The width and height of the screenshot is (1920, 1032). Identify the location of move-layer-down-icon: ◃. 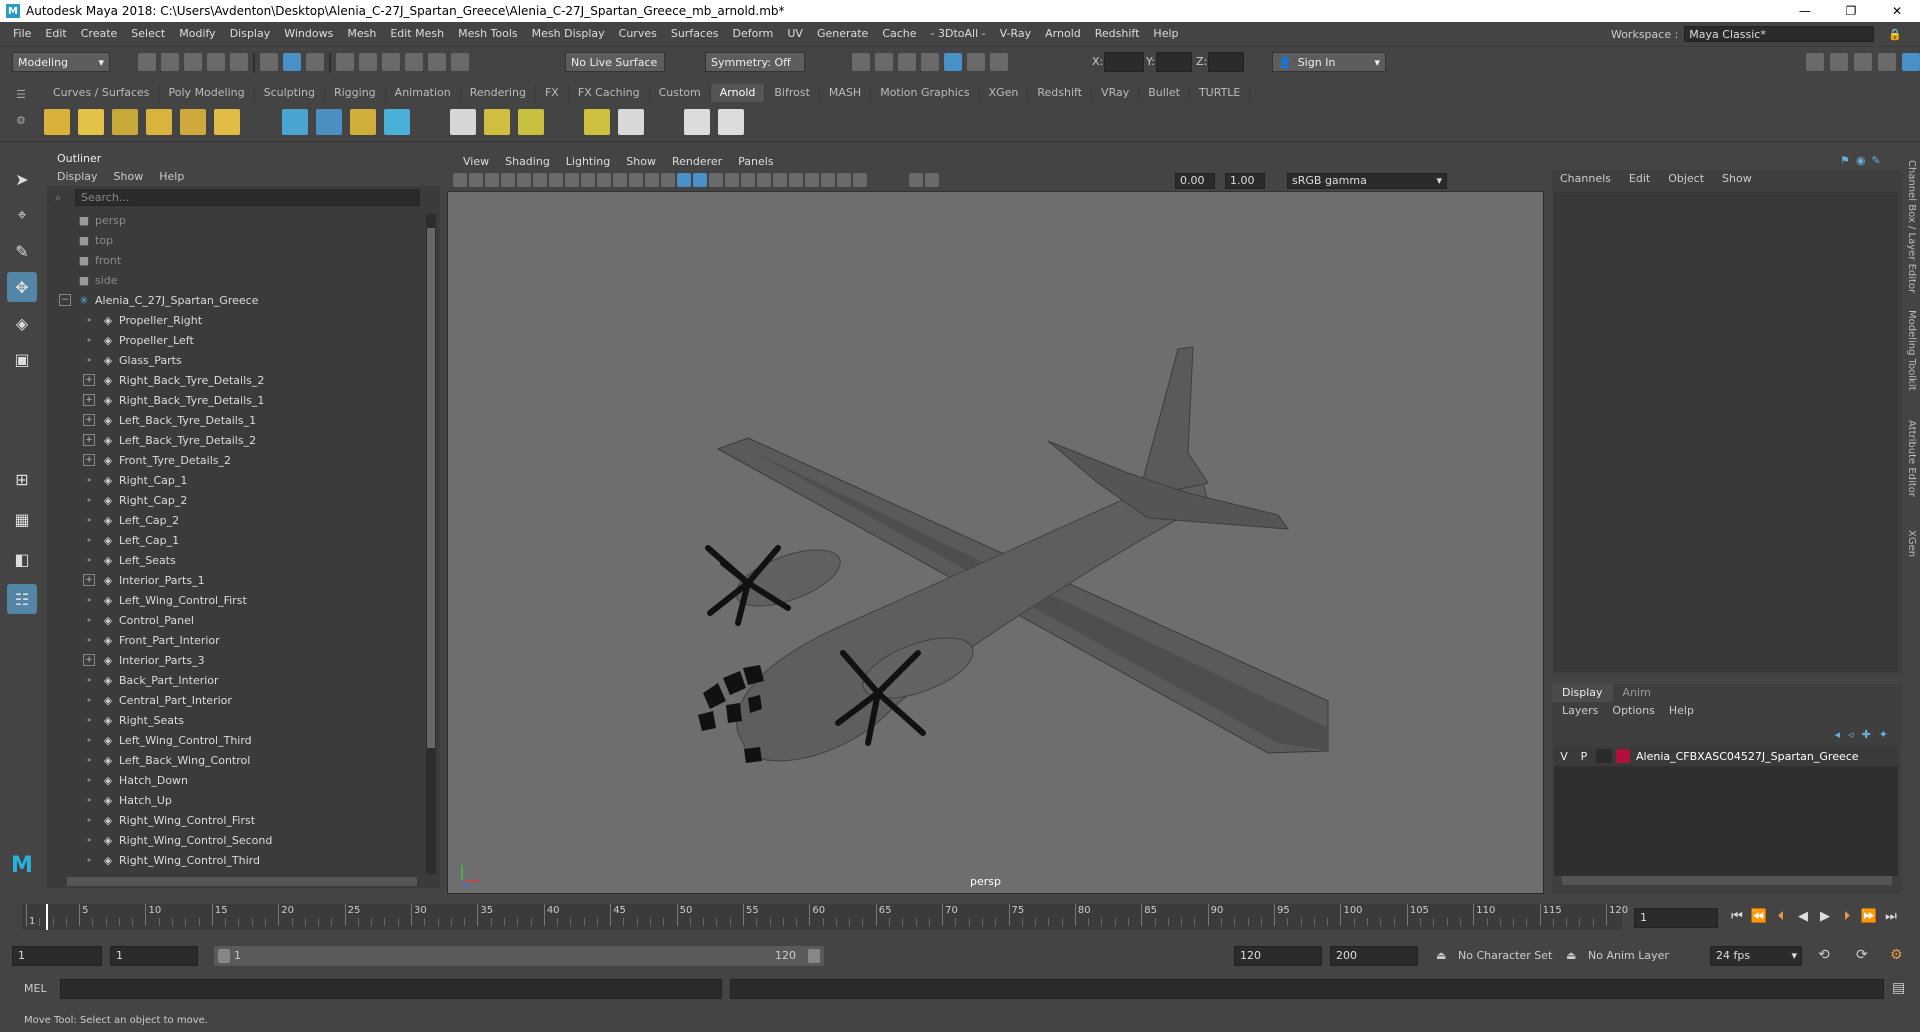
(1851, 734).